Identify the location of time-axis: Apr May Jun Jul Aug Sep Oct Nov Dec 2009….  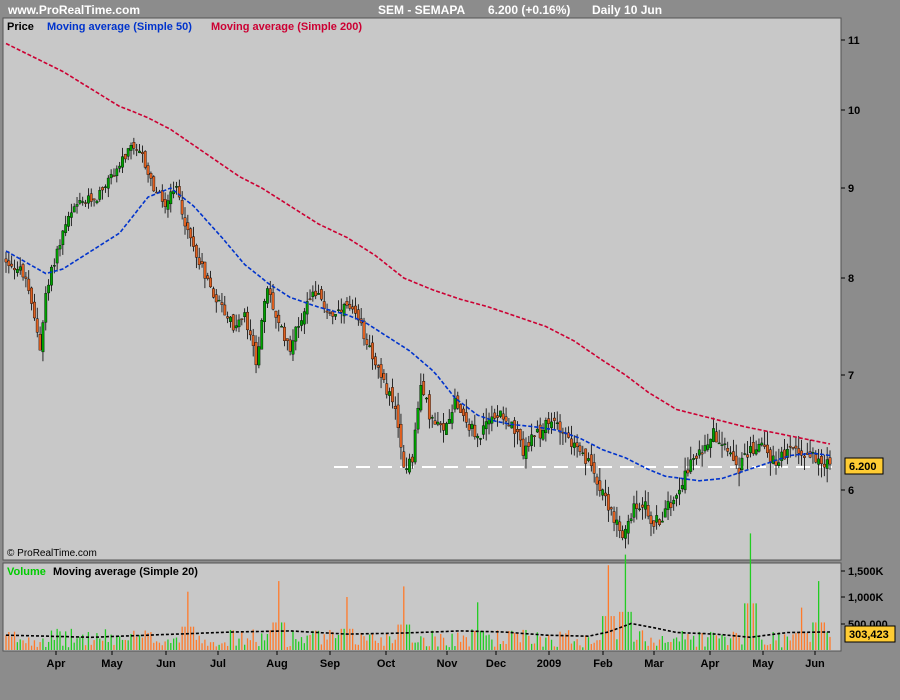
(436, 660).